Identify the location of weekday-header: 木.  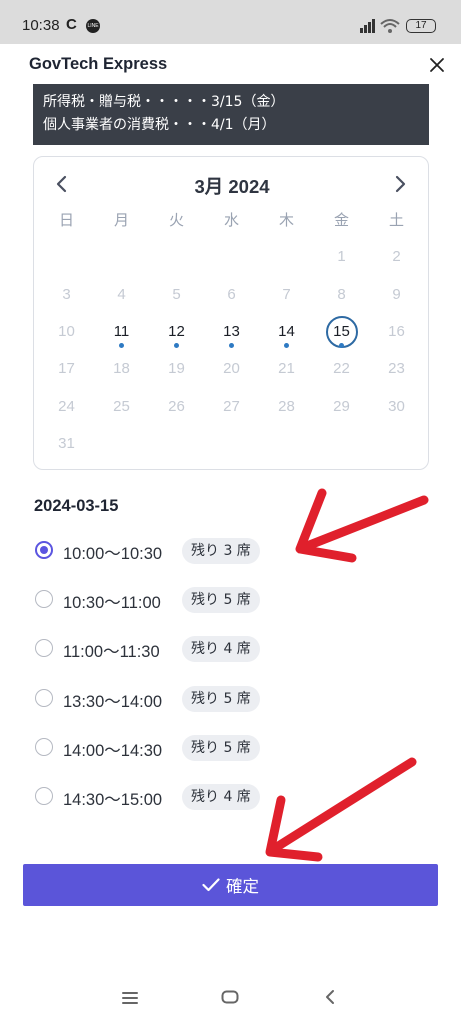
(286, 220).